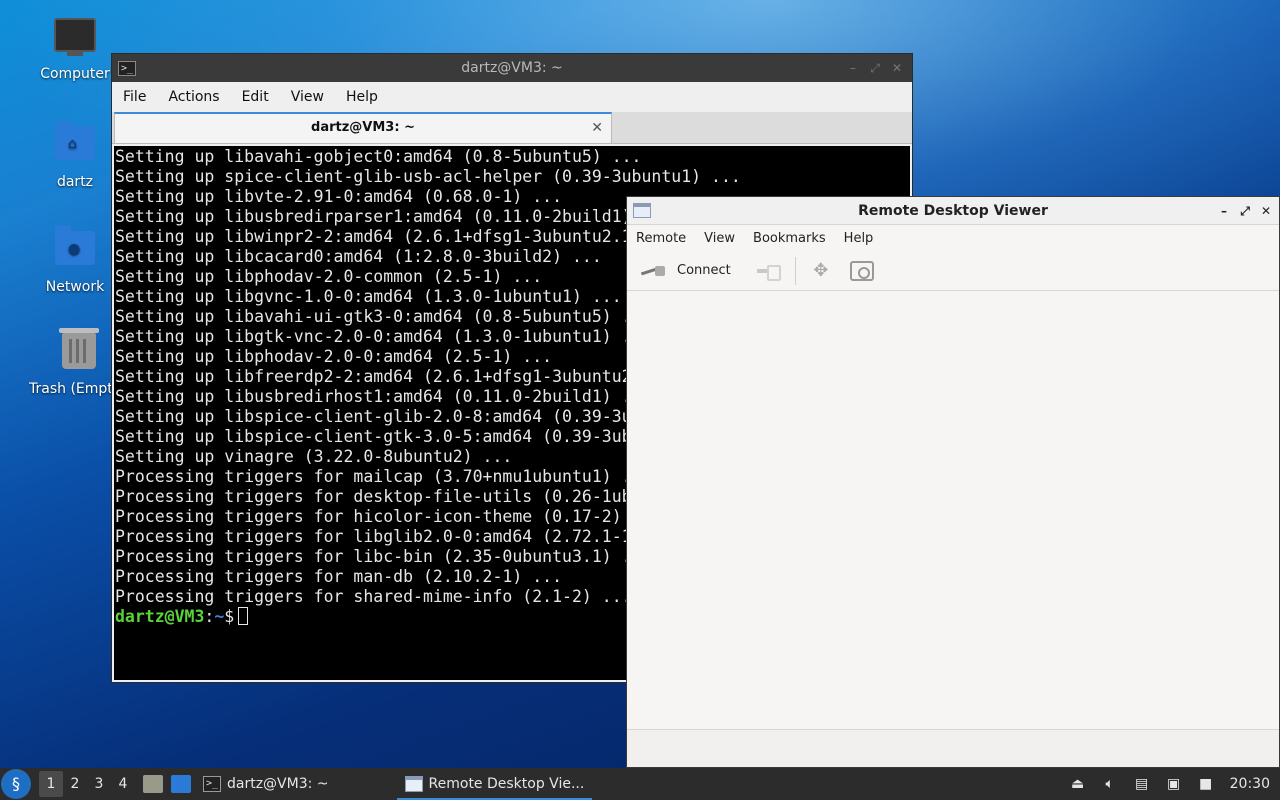 The height and width of the screenshot is (800, 1280). I want to click on camera-icon, so click(861, 270).